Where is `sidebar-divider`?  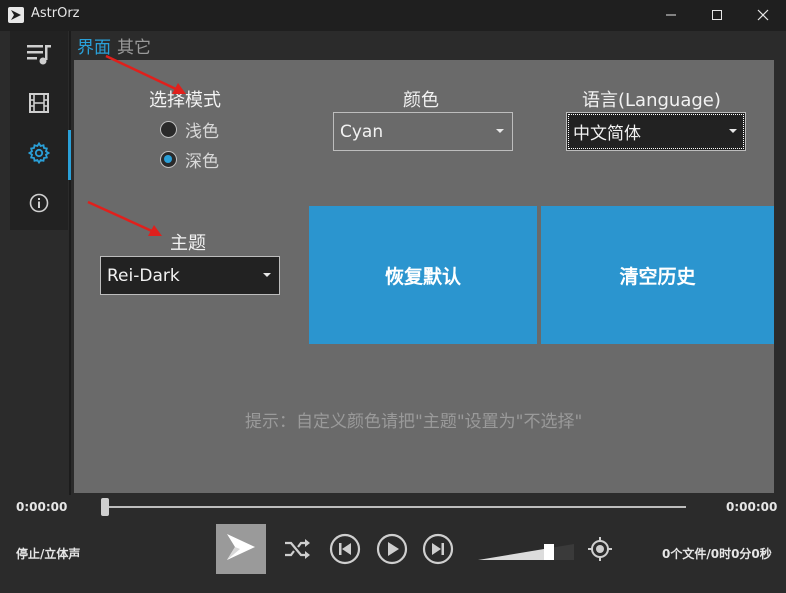 sidebar-divider is located at coordinates (70, 263).